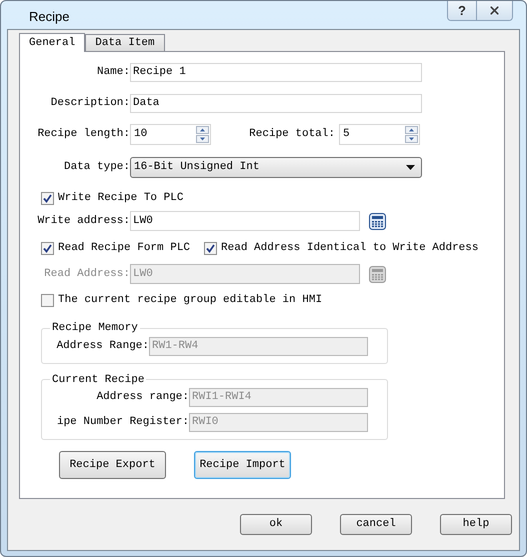 The image size is (527, 557). I want to click on dialog-button: Recipe Export, so click(112, 465).